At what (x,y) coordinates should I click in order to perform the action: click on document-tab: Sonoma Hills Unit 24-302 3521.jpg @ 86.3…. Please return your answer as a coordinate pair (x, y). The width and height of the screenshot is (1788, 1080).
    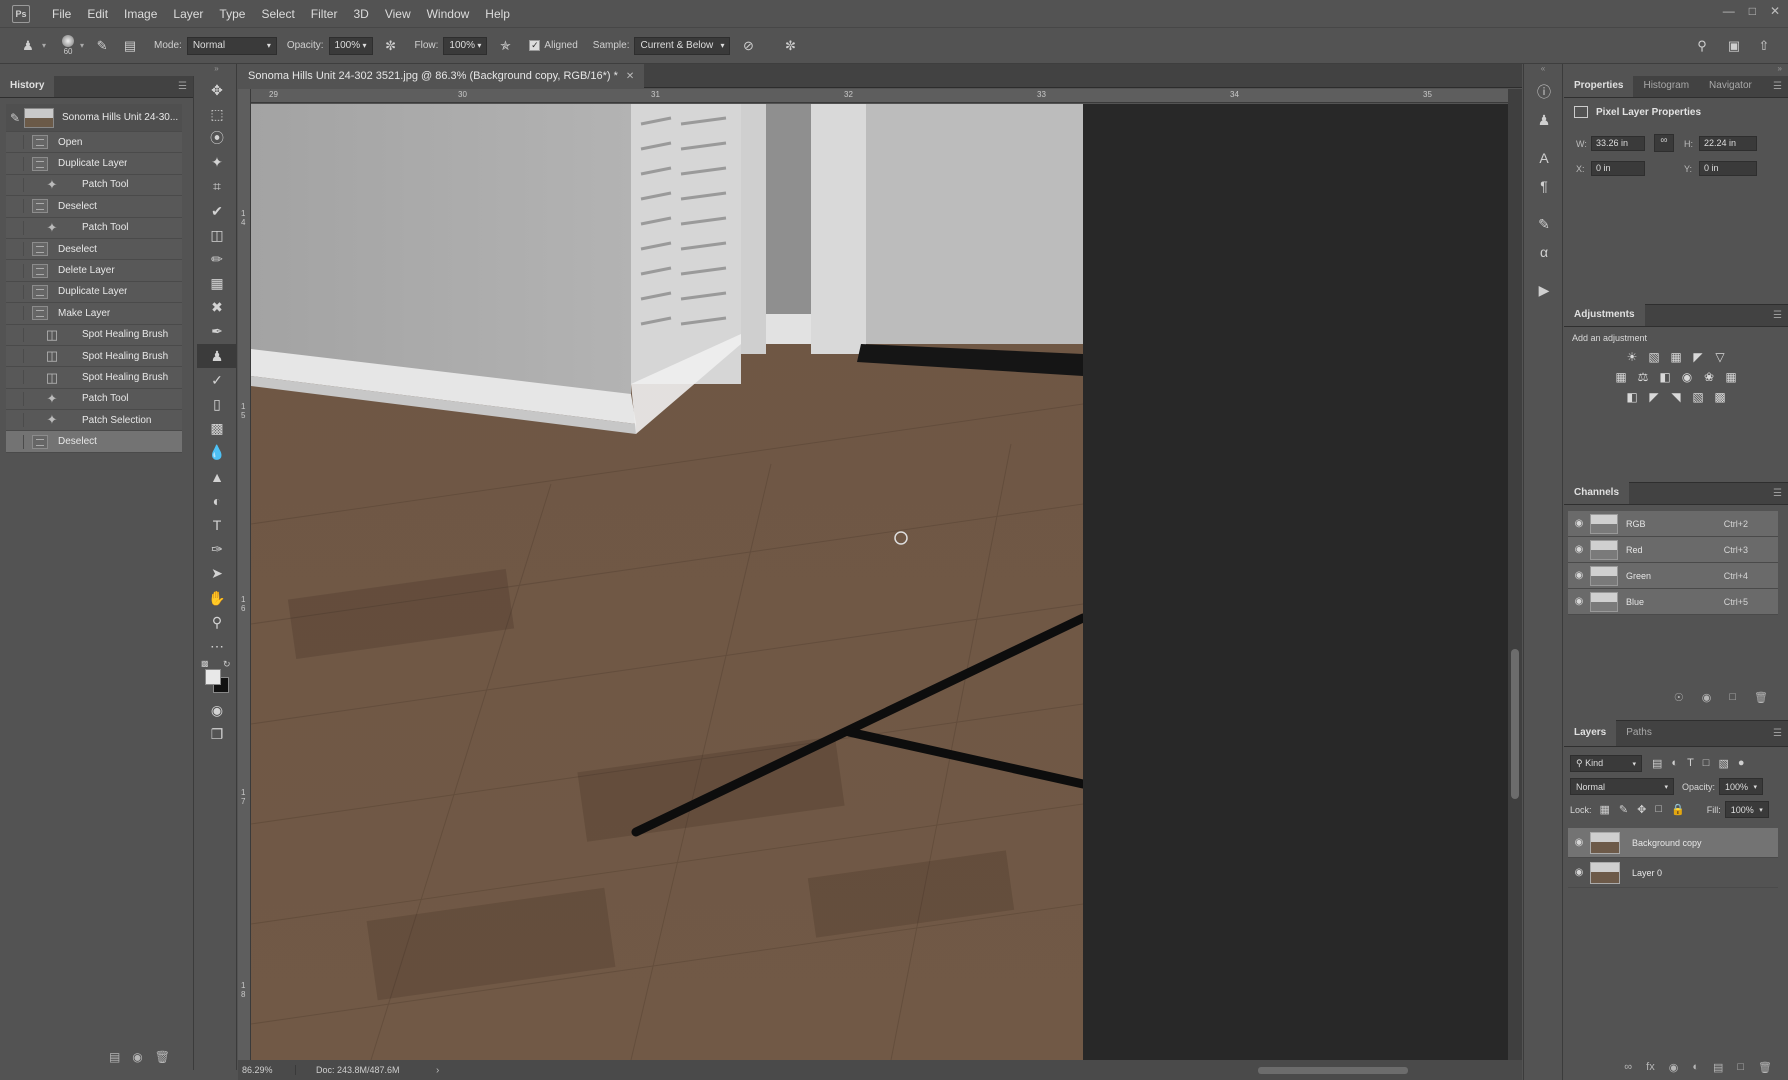
    Looking at the image, I should click on (441, 76).